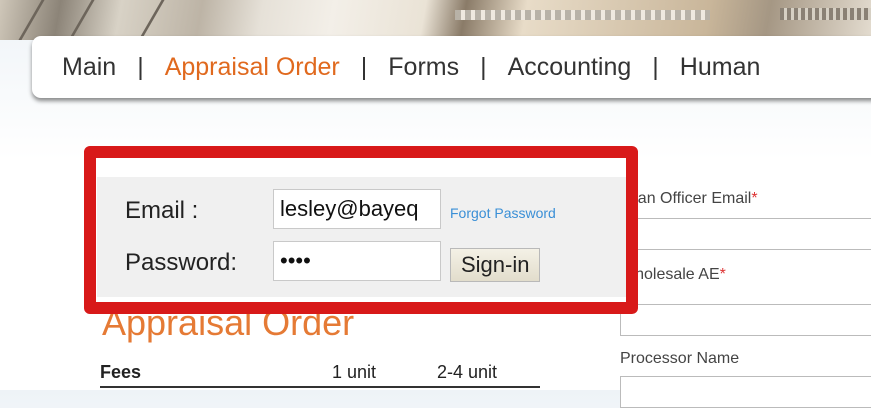  What do you see at coordinates (745, 320) in the screenshot?
I see `wholesale-ae-input` at bounding box center [745, 320].